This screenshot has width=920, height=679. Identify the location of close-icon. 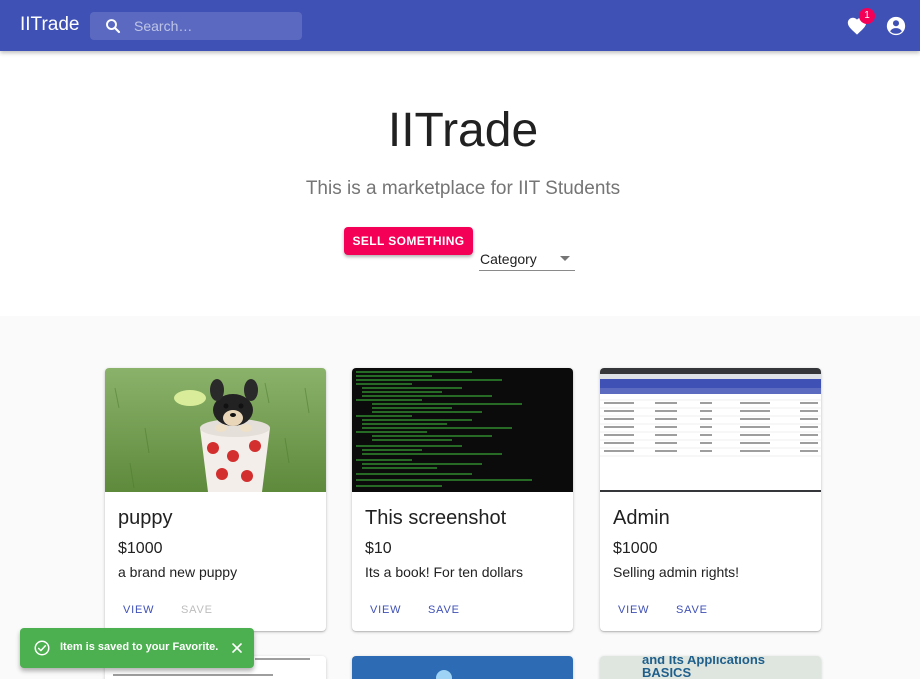
(237, 648).